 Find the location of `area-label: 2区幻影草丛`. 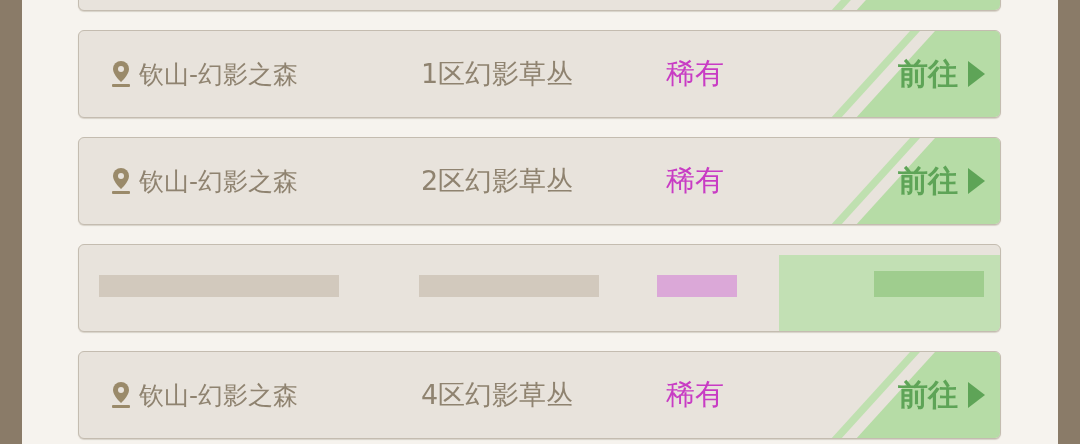

area-label: 2区幻影草丛 is located at coordinates (498, 181).